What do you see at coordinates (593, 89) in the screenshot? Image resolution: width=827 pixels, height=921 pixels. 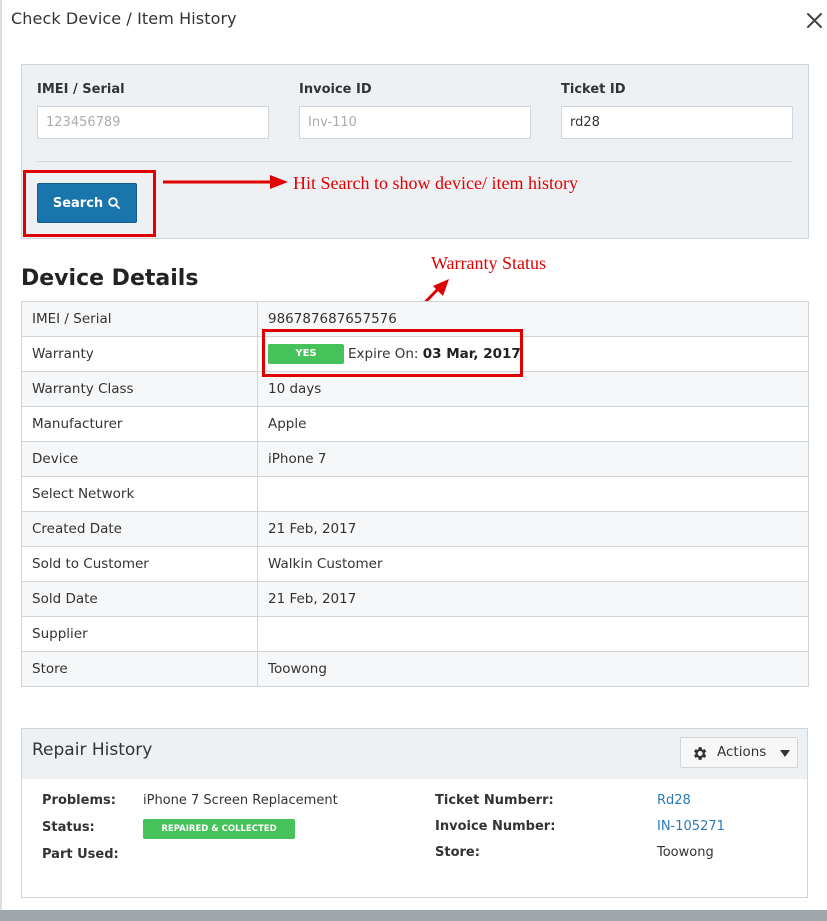 I see `ticket-label: Ticket ID` at bounding box center [593, 89].